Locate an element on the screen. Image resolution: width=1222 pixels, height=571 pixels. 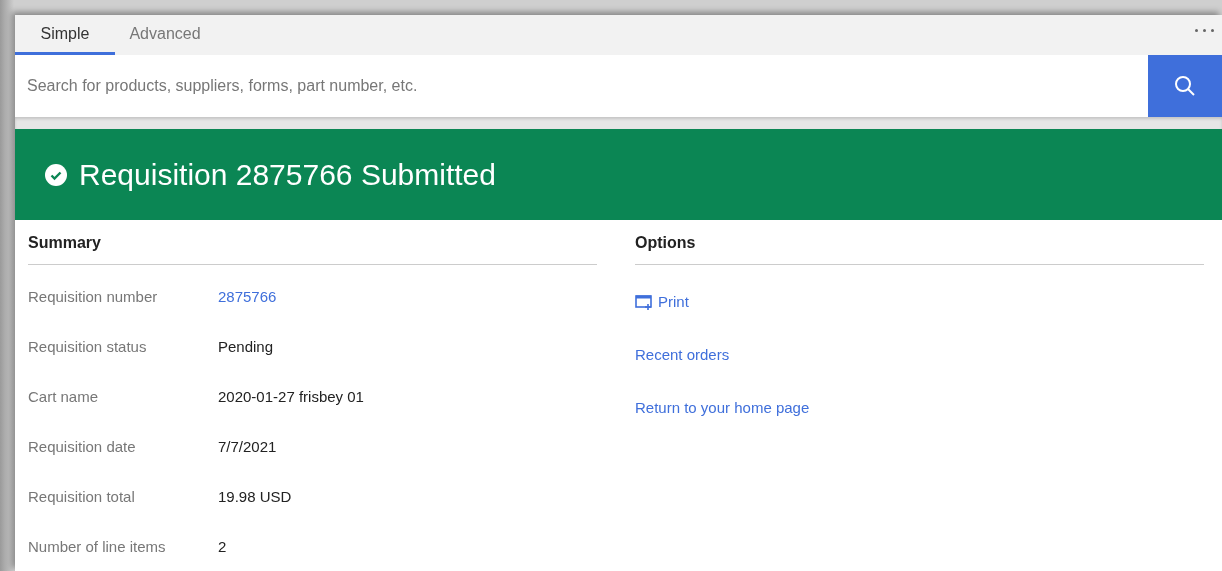
window-plus-icon is located at coordinates (644, 301).